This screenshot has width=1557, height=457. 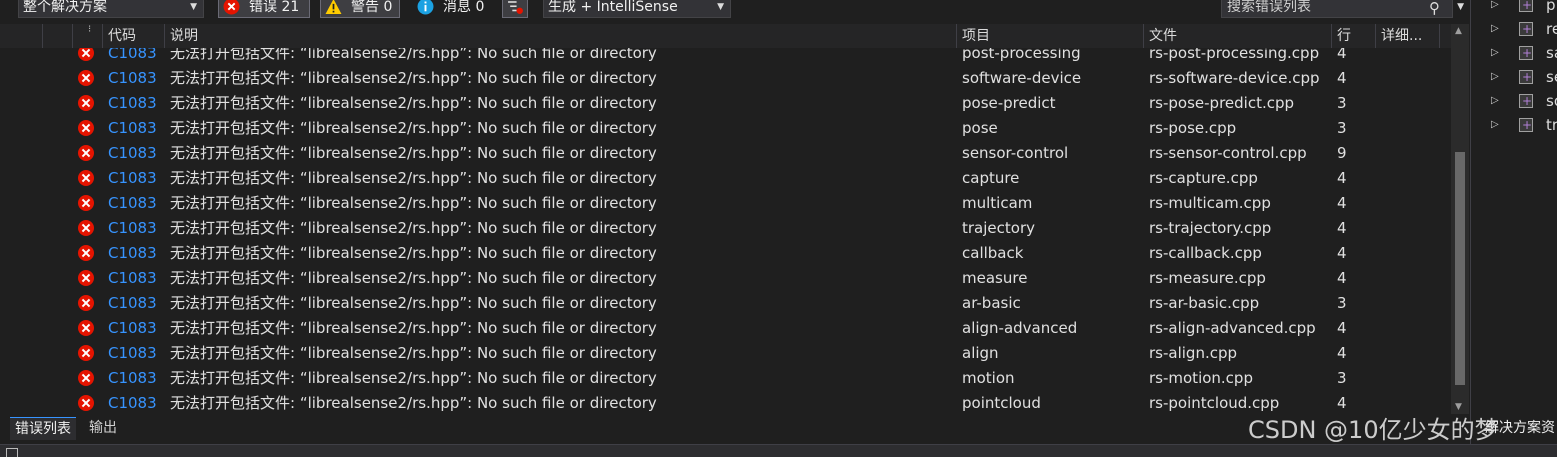 What do you see at coordinates (980, 353) in the screenshot?
I see `error-project: align` at bounding box center [980, 353].